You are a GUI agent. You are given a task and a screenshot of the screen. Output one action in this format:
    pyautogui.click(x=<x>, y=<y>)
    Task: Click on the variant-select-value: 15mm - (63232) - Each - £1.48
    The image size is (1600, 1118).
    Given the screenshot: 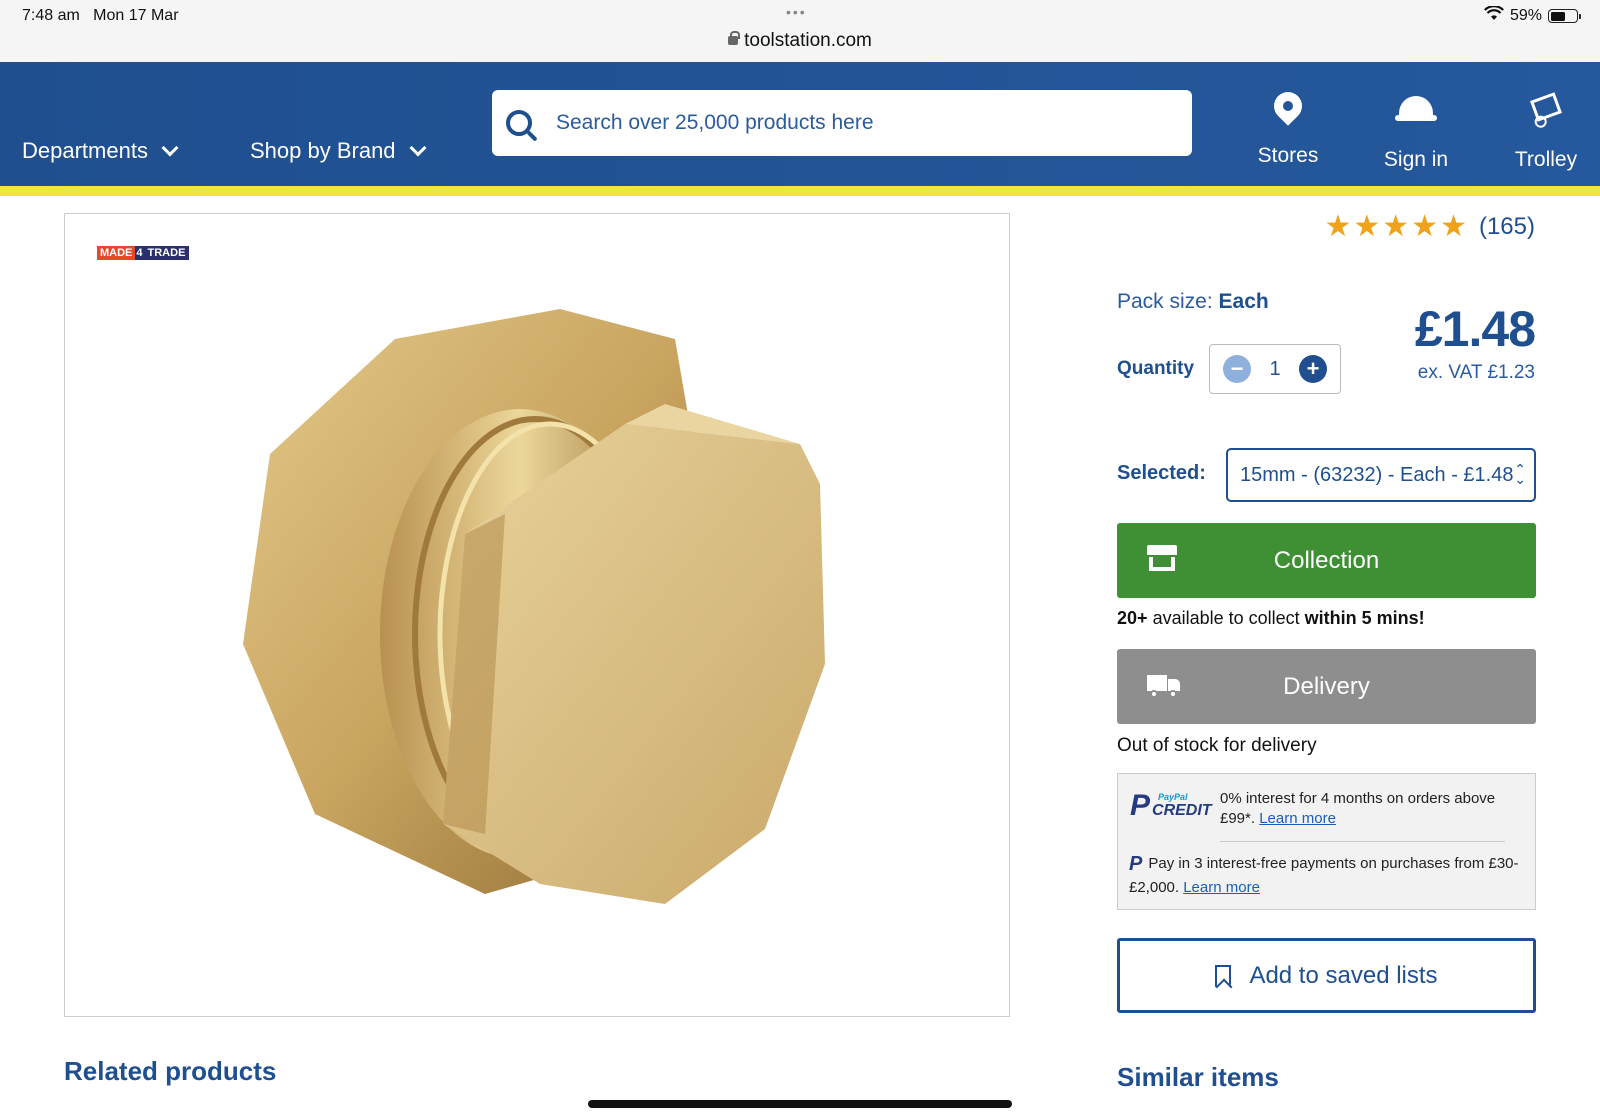 What is the action you would take?
    pyautogui.click(x=1377, y=474)
    